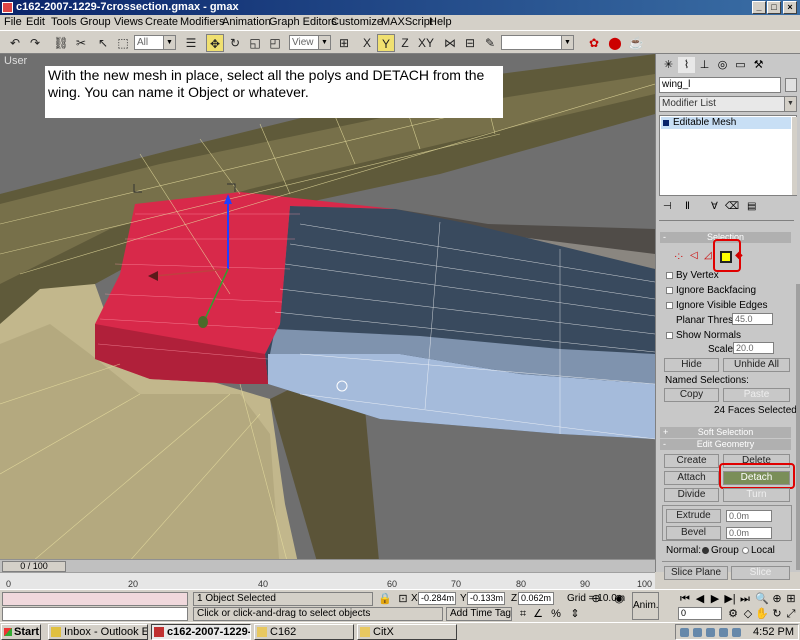 The height and width of the screenshot is (640, 800). What do you see at coordinates (95, 22) in the screenshot?
I see `menu-group: Group` at bounding box center [95, 22].